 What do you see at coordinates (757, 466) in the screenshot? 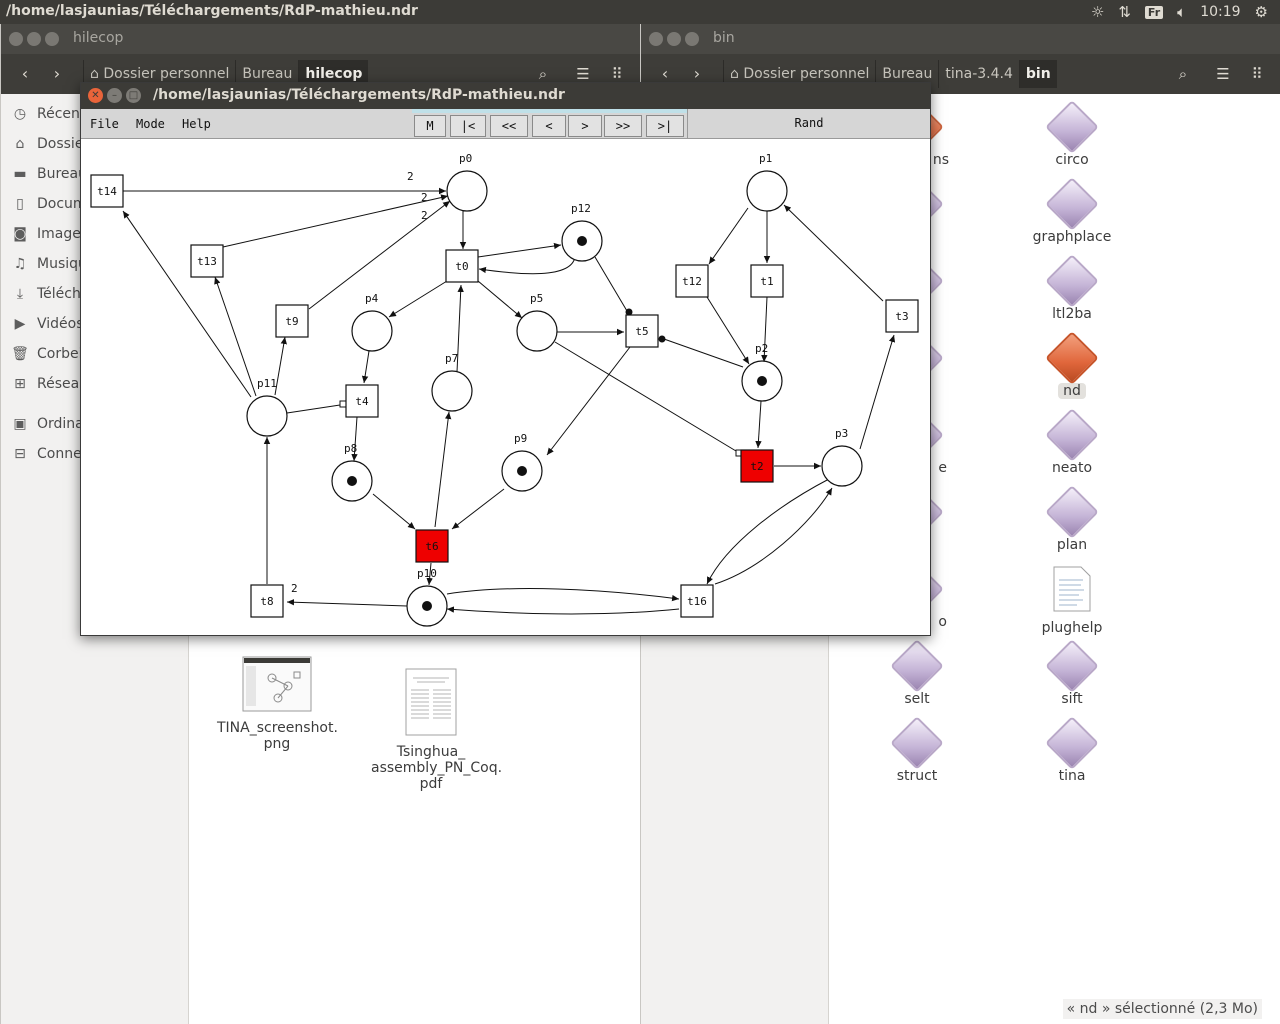
I see `transition-t2: t2` at bounding box center [757, 466].